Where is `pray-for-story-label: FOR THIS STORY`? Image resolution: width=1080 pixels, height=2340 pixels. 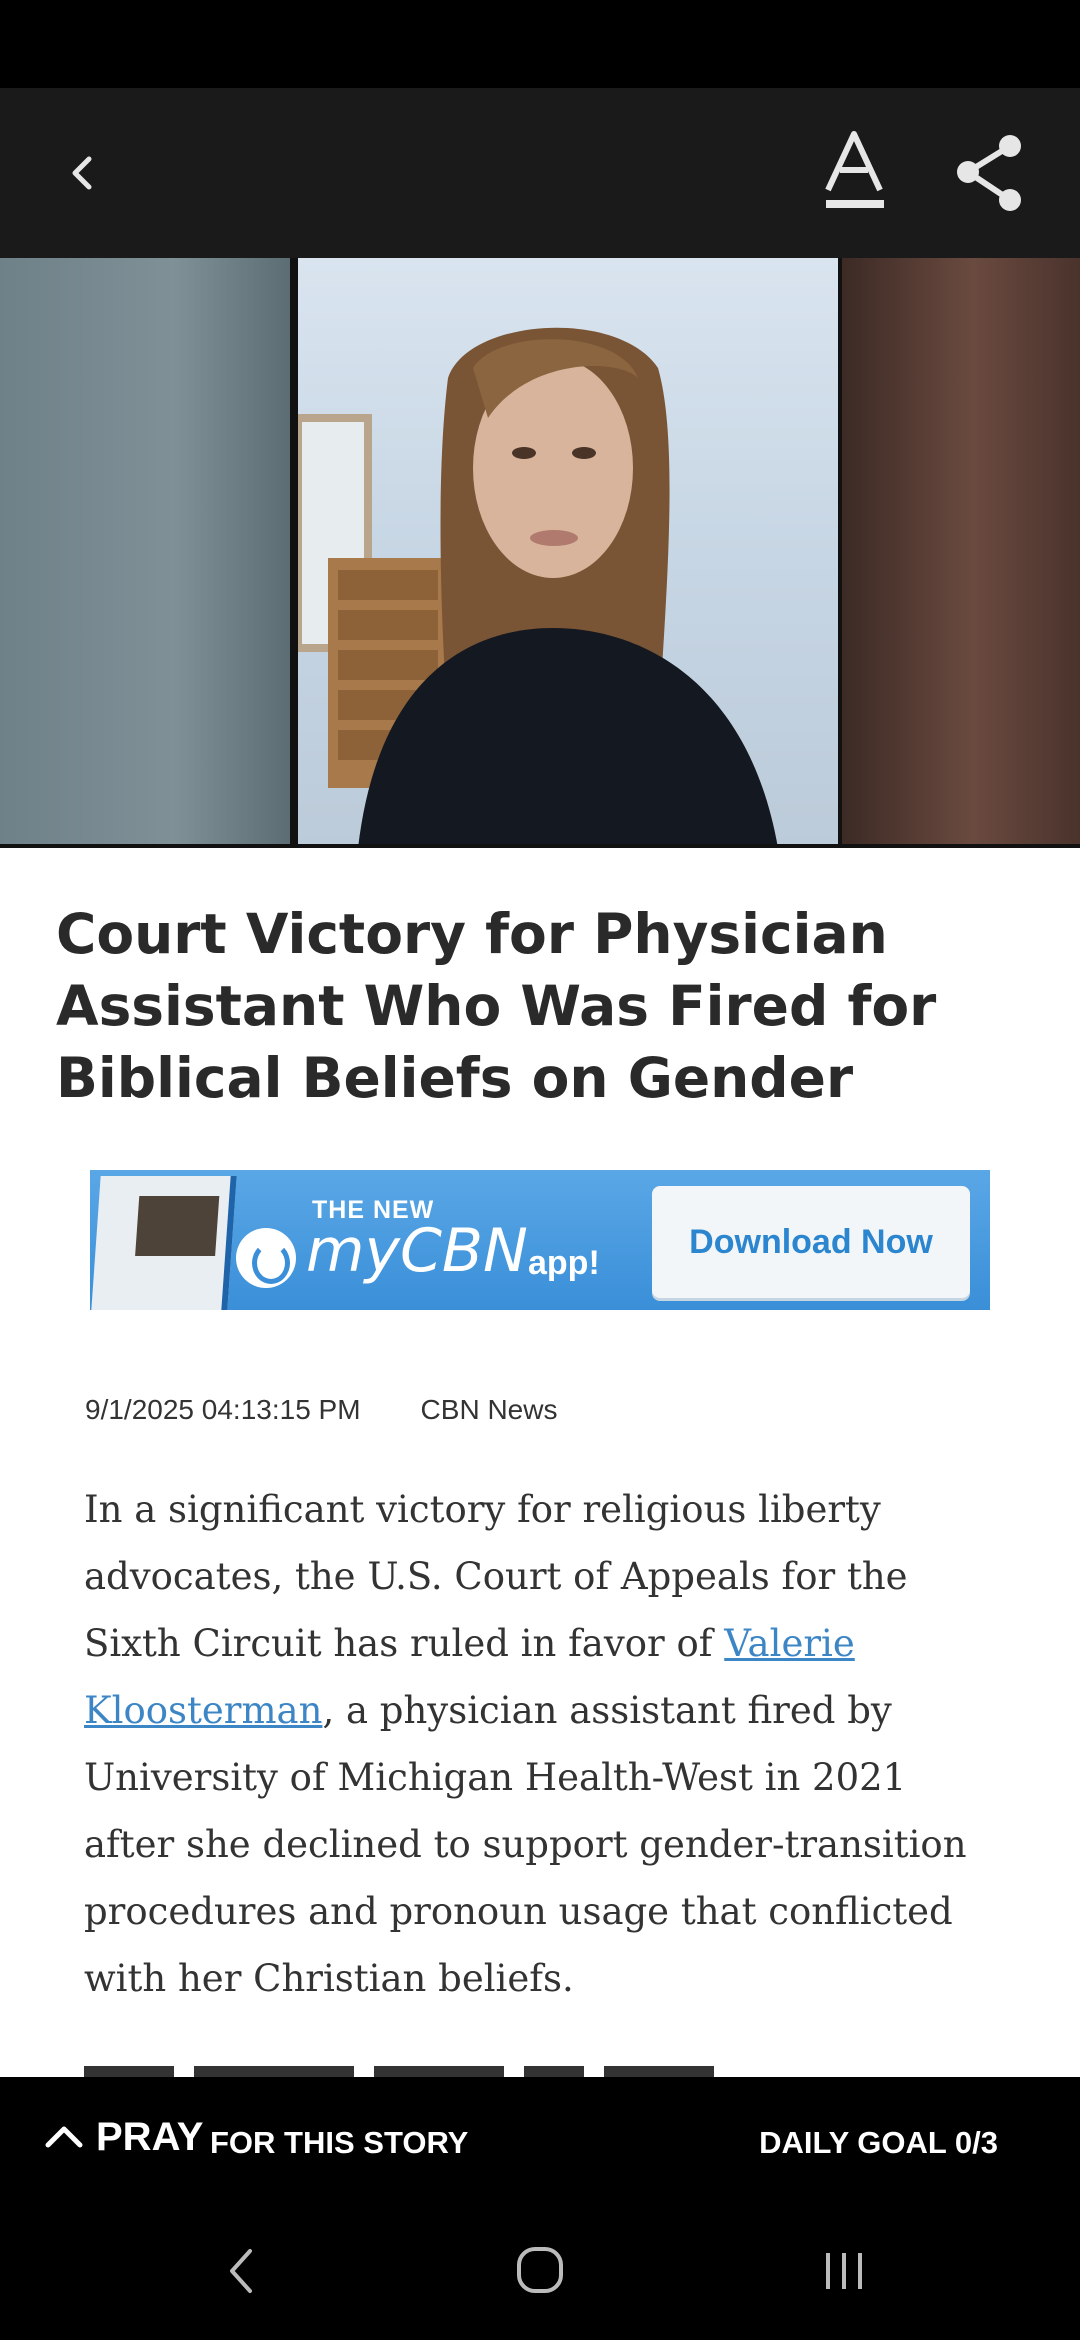
pray-for-story-label: FOR THIS STORY is located at coordinates (339, 2142).